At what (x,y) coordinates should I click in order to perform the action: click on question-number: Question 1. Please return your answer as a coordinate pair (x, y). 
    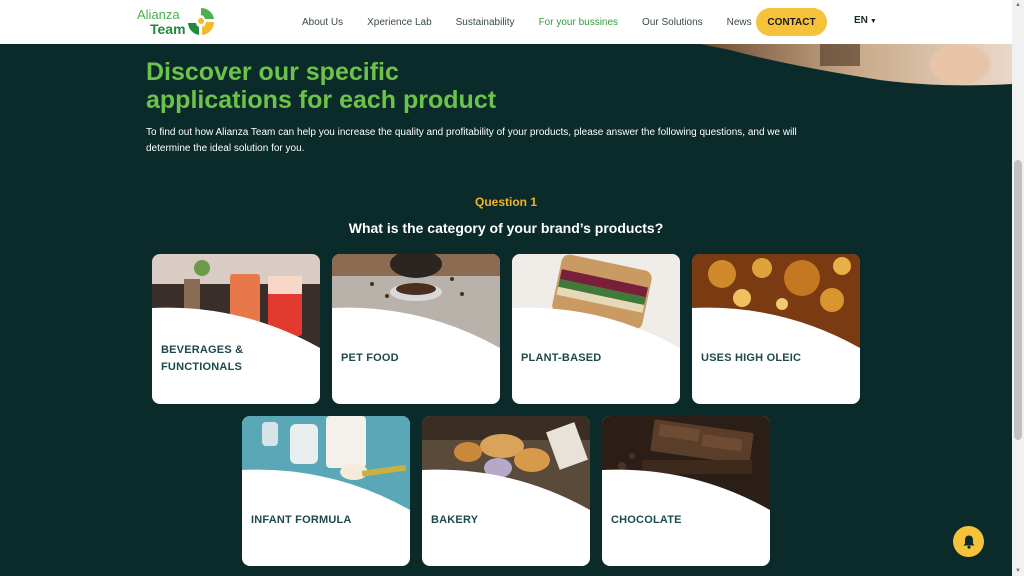
    Looking at the image, I should click on (505, 202).